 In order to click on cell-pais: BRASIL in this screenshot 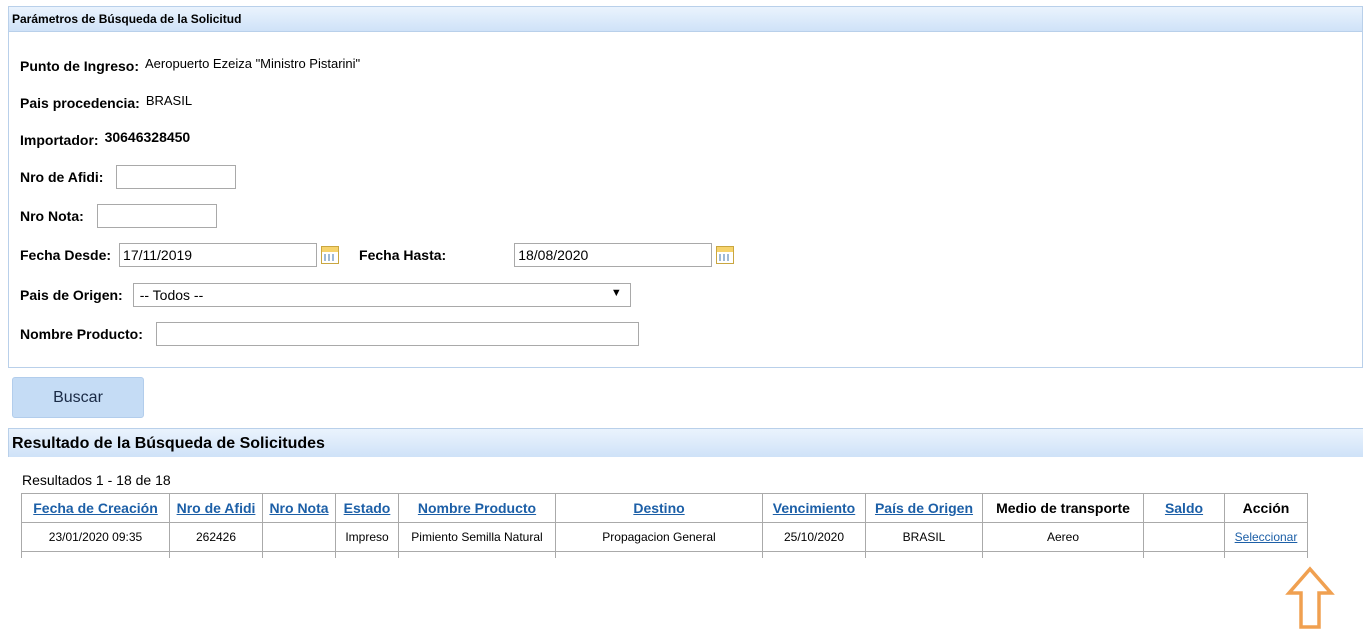, I will do `click(924, 537)`.